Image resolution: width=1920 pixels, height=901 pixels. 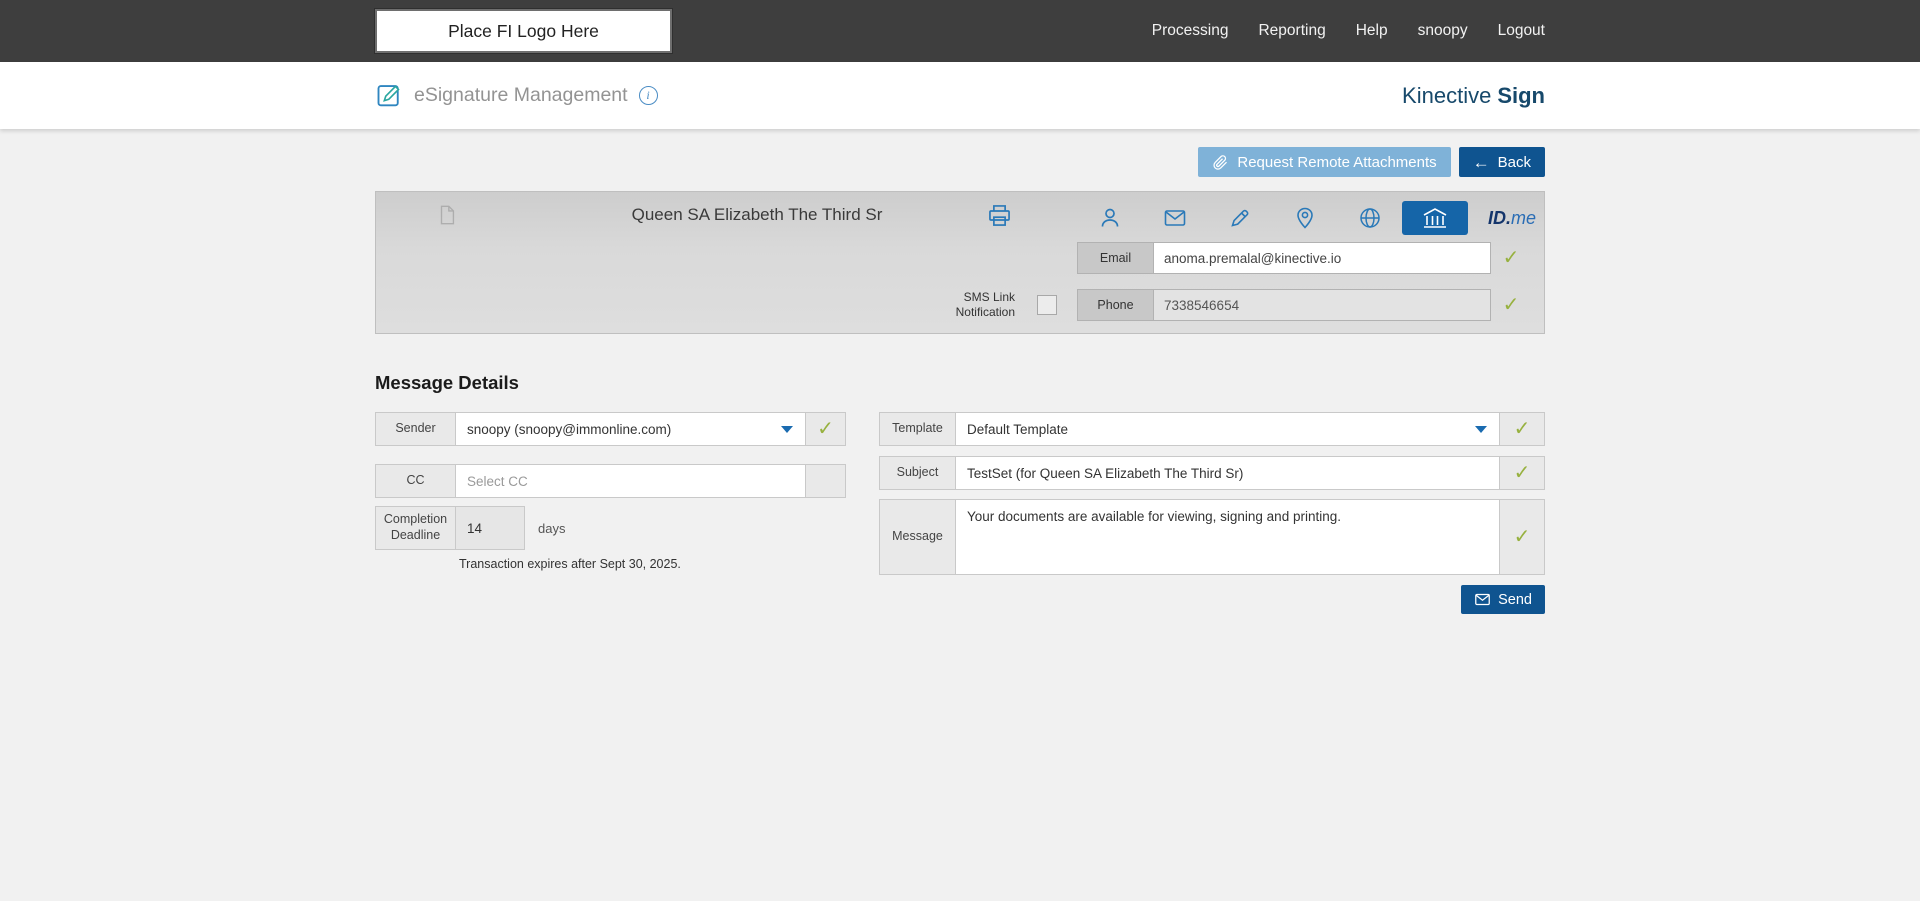 I want to click on expiry-note: Transaction expires after Sept 30, 2025., so click(x=570, y=564).